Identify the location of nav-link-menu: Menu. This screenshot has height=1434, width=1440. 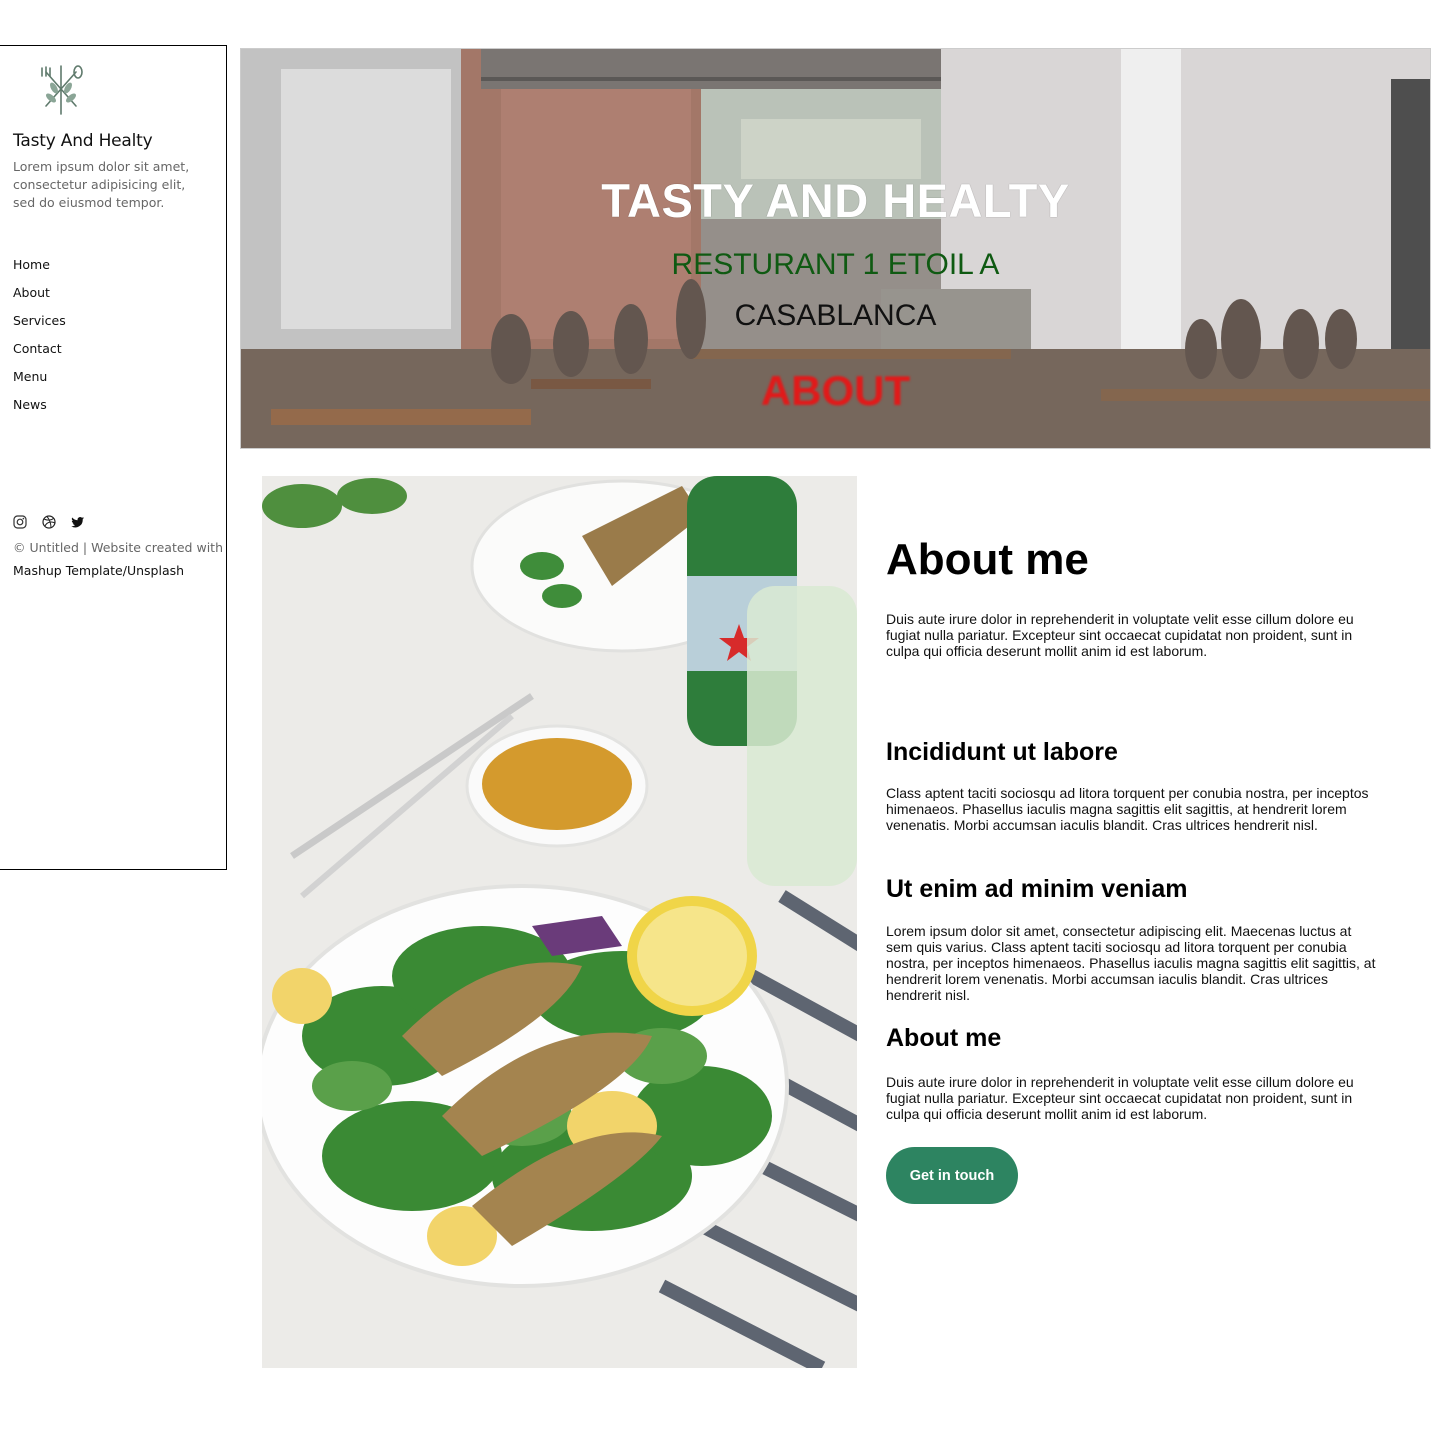
(30, 376).